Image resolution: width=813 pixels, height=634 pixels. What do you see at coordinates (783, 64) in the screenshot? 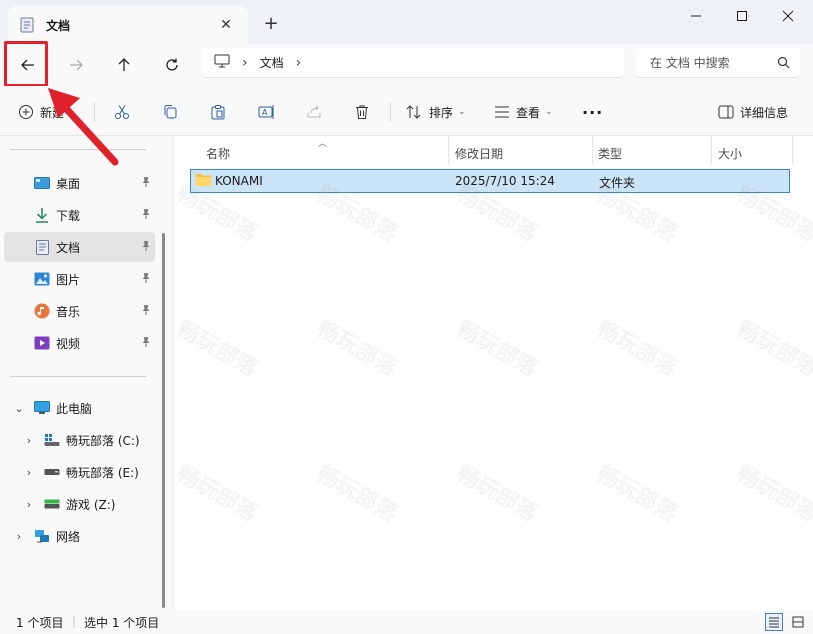
I see `search-icon` at bounding box center [783, 64].